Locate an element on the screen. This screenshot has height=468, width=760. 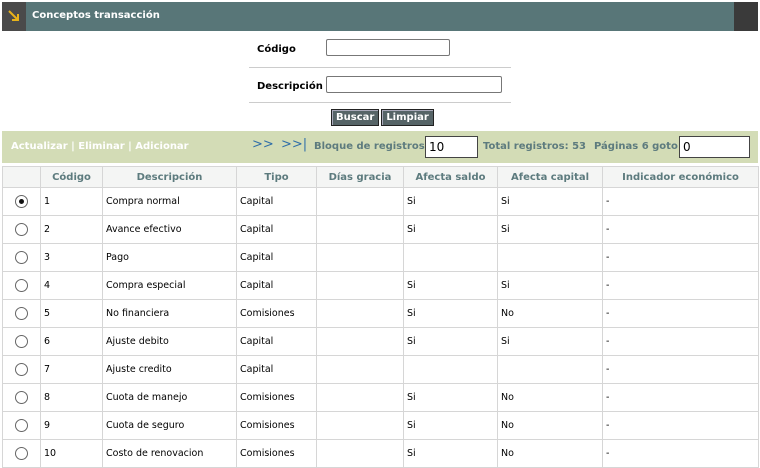
codigo-row: Código is located at coordinates (380, 50).